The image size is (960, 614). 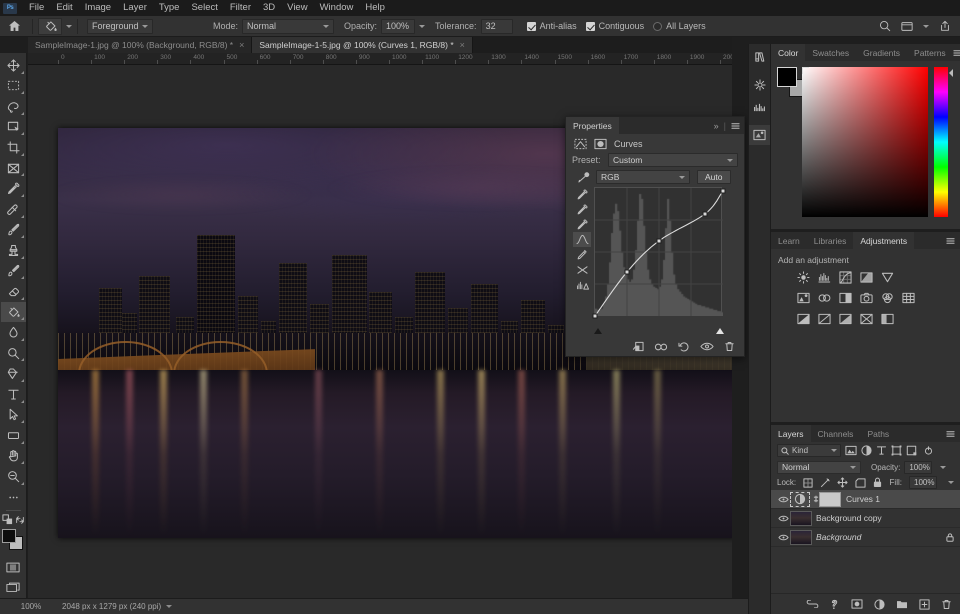 What do you see at coordinates (884, 240) in the screenshot?
I see `tab-adjustments: Adjustments` at bounding box center [884, 240].